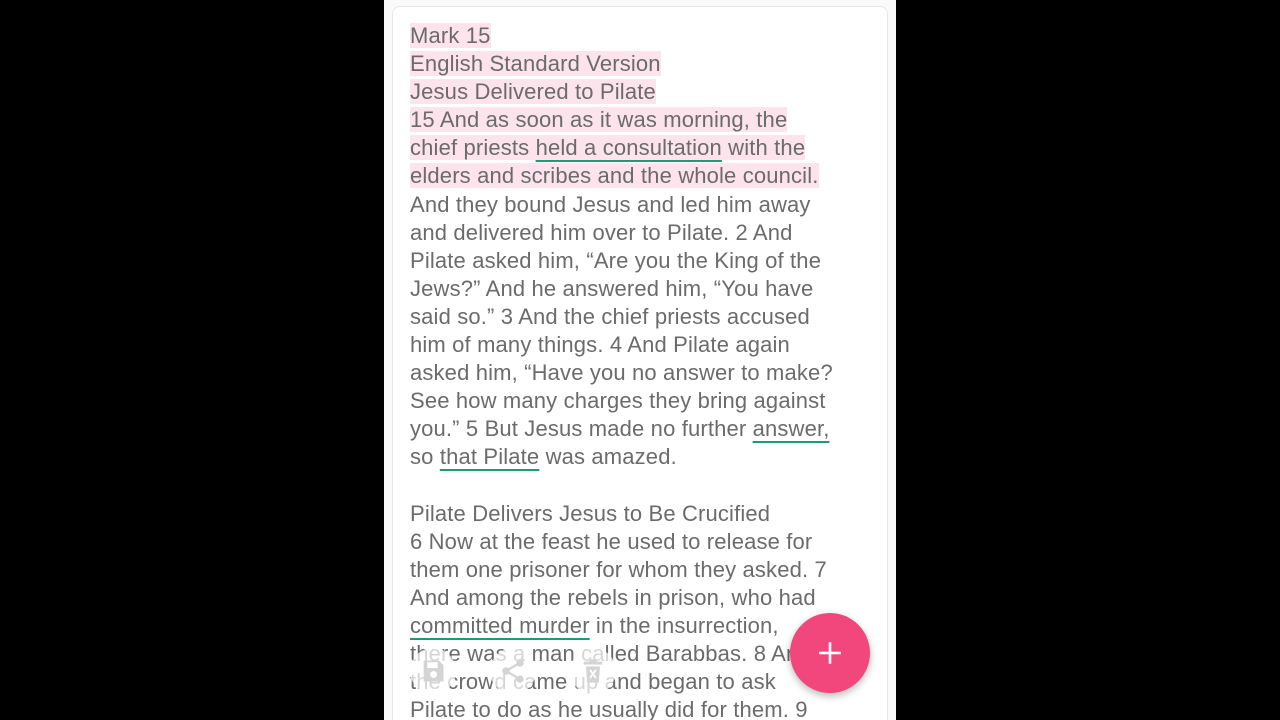  I want to click on verse-text: them one prisoner for whom they asked. 7, so click(618, 569).